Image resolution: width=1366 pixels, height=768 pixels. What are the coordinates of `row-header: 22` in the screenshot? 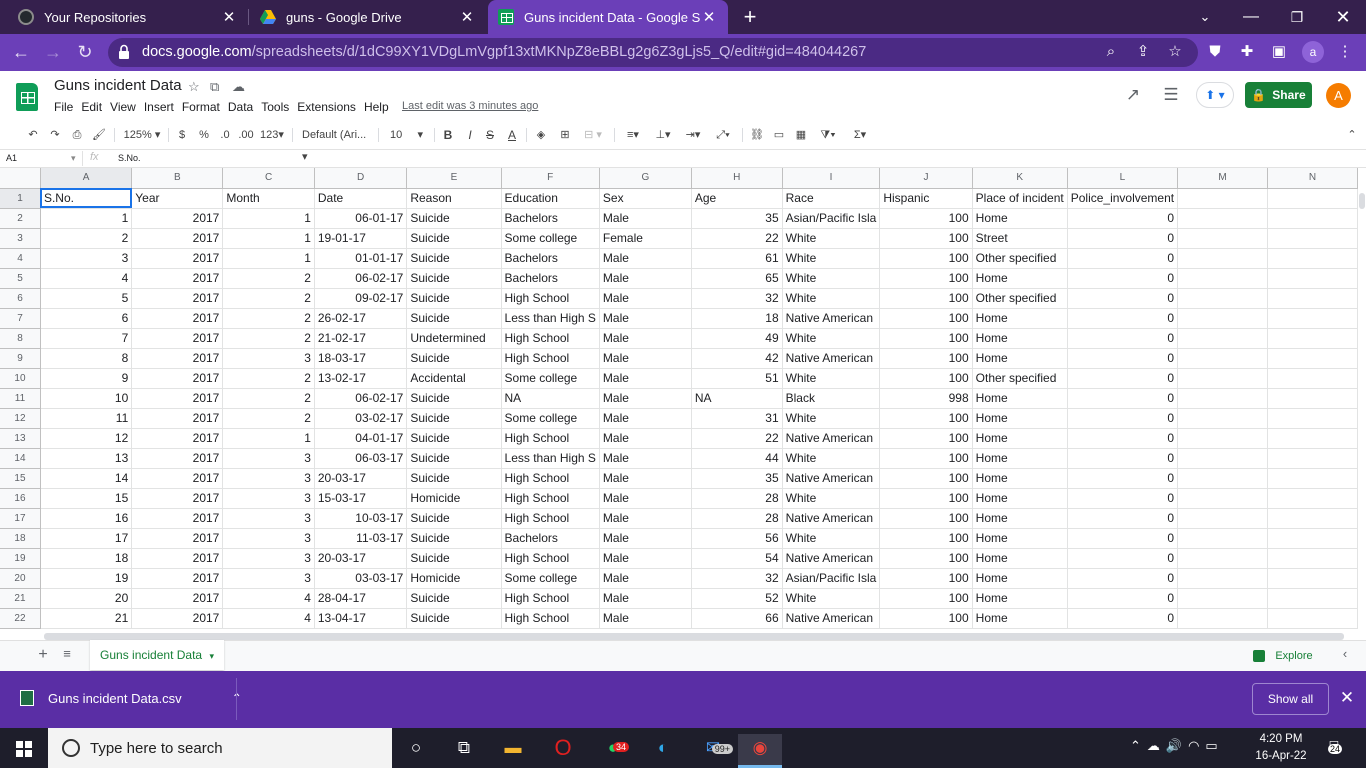 It's located at (20, 618).